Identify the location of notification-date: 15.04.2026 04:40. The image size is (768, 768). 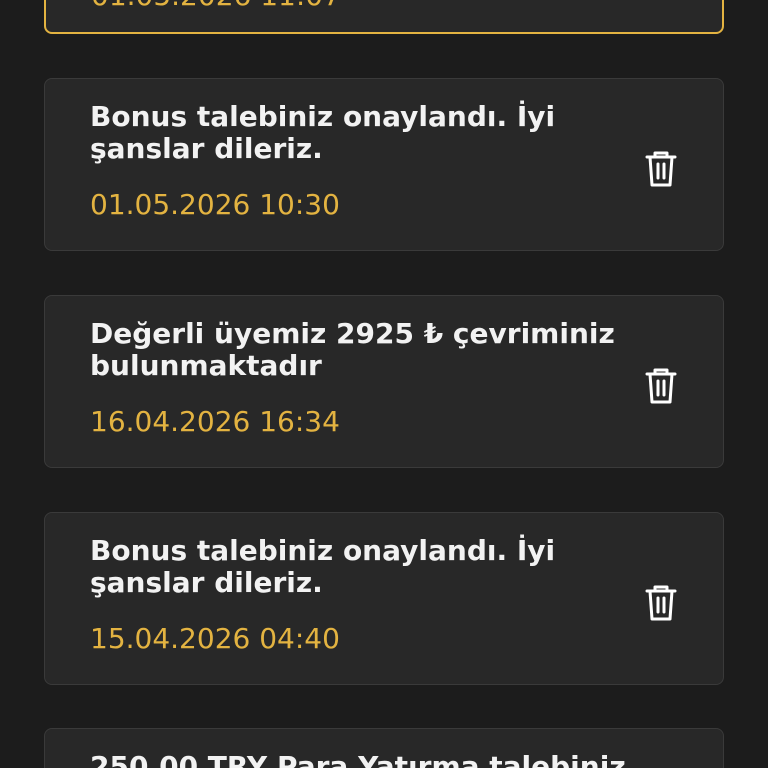
(215, 638).